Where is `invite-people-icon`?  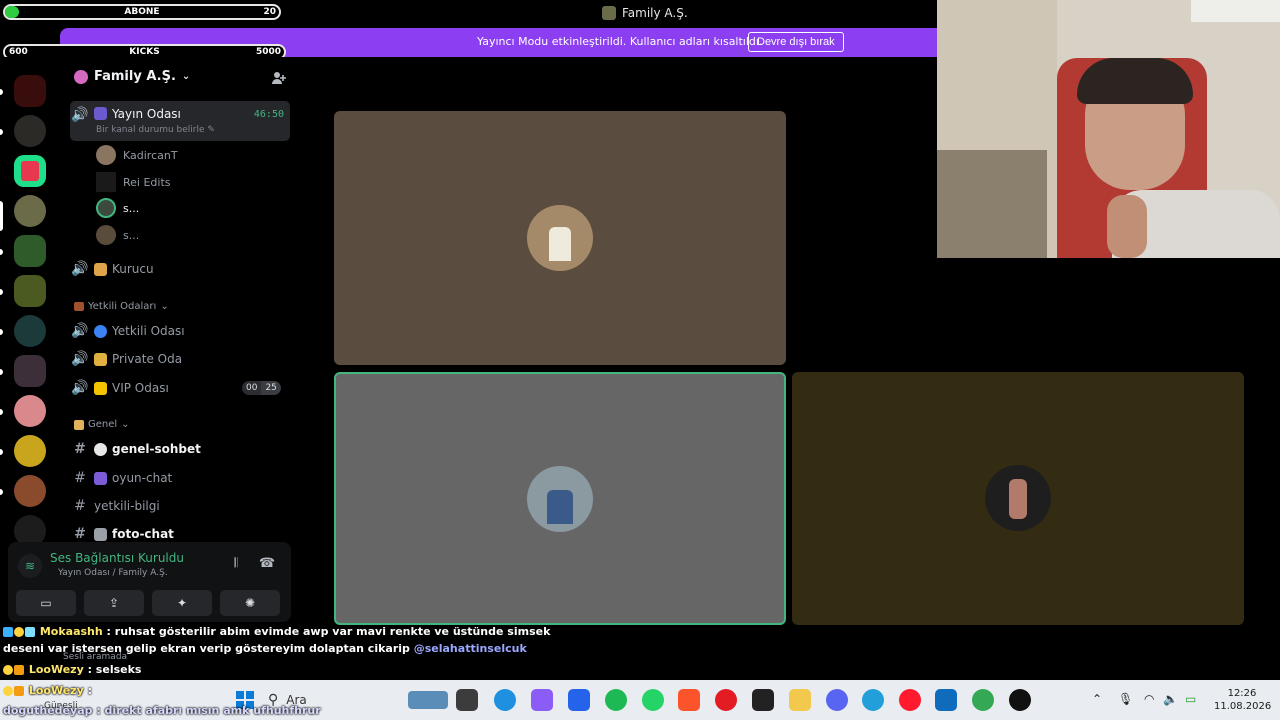
invite-people-icon is located at coordinates (279, 78).